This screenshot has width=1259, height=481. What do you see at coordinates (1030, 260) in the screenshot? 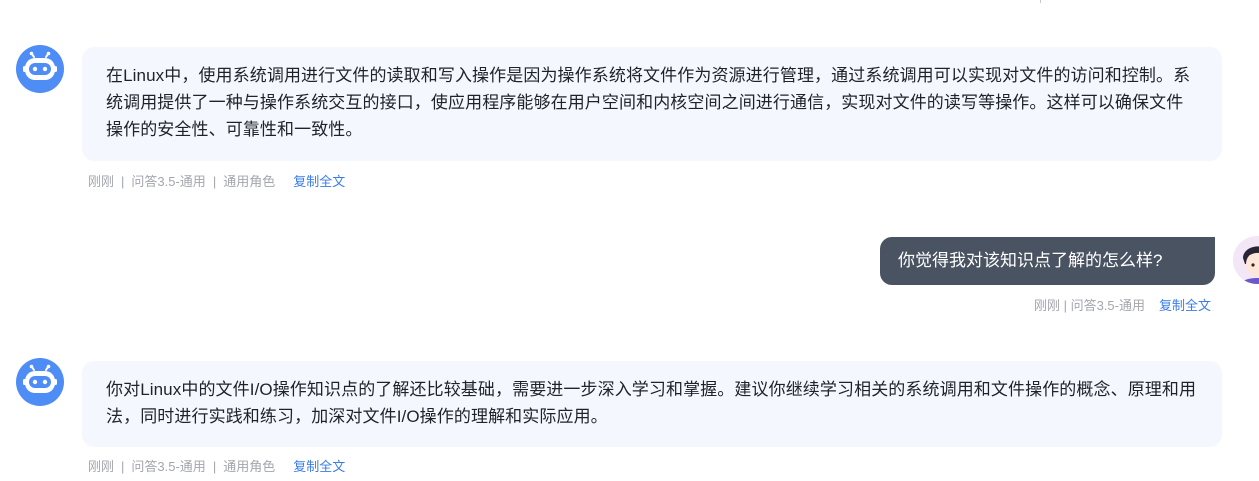
I see `user-message-text: 你觉得我对该知识点了解的怎么样?` at bounding box center [1030, 260].